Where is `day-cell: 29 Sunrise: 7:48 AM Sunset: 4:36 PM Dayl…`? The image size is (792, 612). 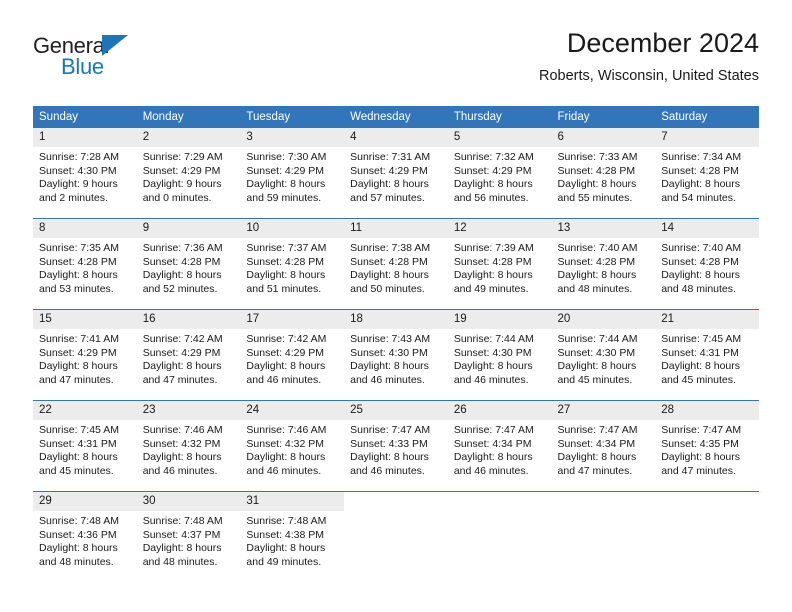 day-cell: 29 Sunrise: 7:48 AM Sunset: 4:36 PM Dayl… is located at coordinates (85, 536).